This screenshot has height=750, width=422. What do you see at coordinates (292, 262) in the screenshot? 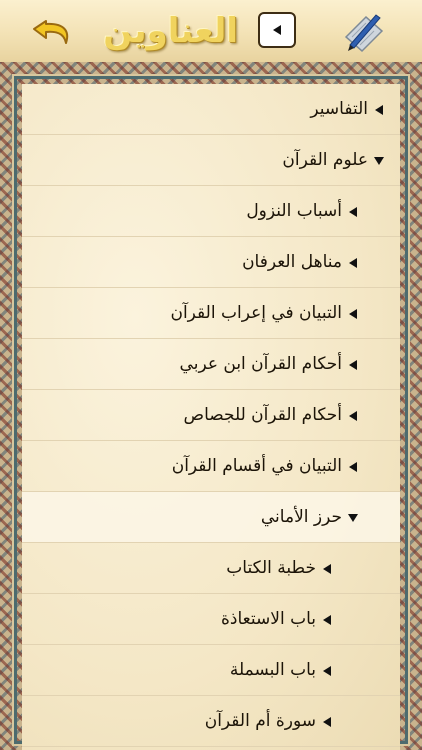
I see `tree-row-label: مناهل العرفان` at bounding box center [292, 262].